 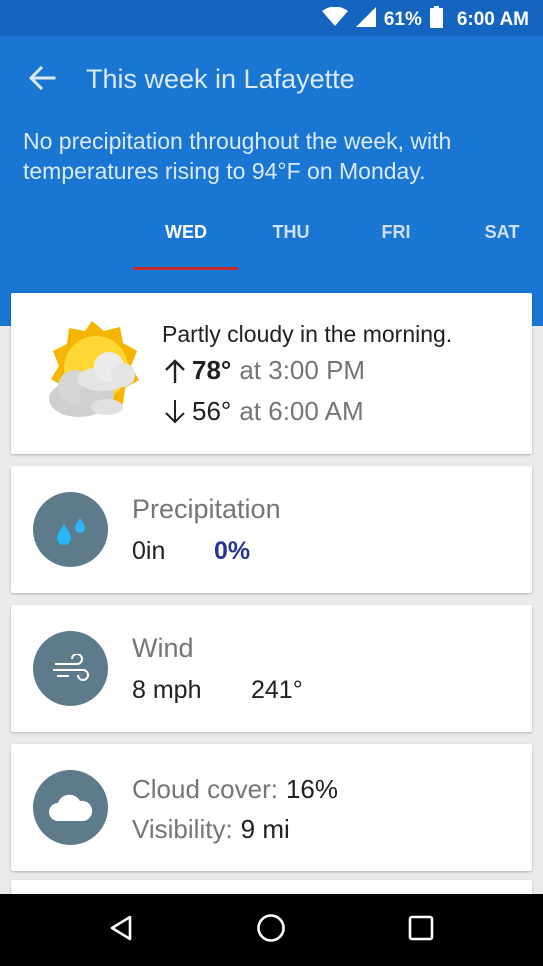 What do you see at coordinates (205, 789) in the screenshot?
I see `cloud-cover-label: Cloud cover:` at bounding box center [205, 789].